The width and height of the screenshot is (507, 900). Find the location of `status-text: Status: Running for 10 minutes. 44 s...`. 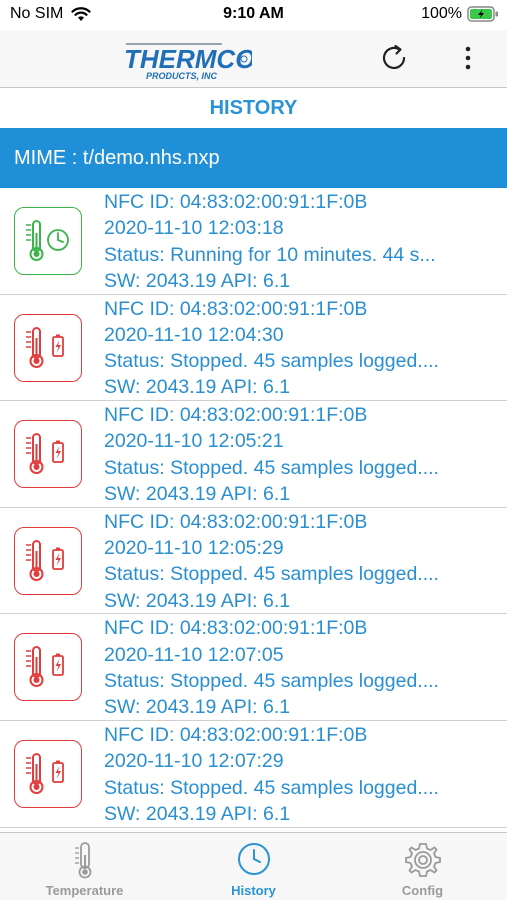

status-text: Status: Running for 10 minutes. 44 s... is located at coordinates (270, 254).